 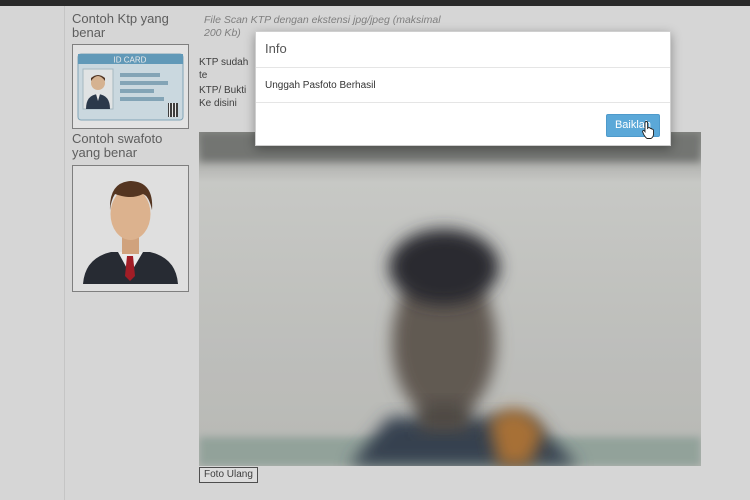 I want to click on dialog-footer: Baiklah, so click(x=463, y=125).